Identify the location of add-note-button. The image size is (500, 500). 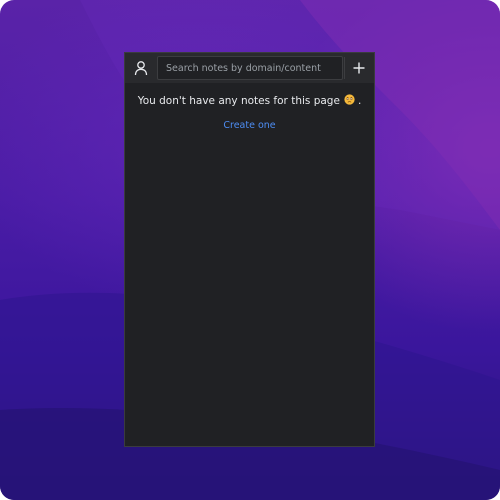
(358, 68).